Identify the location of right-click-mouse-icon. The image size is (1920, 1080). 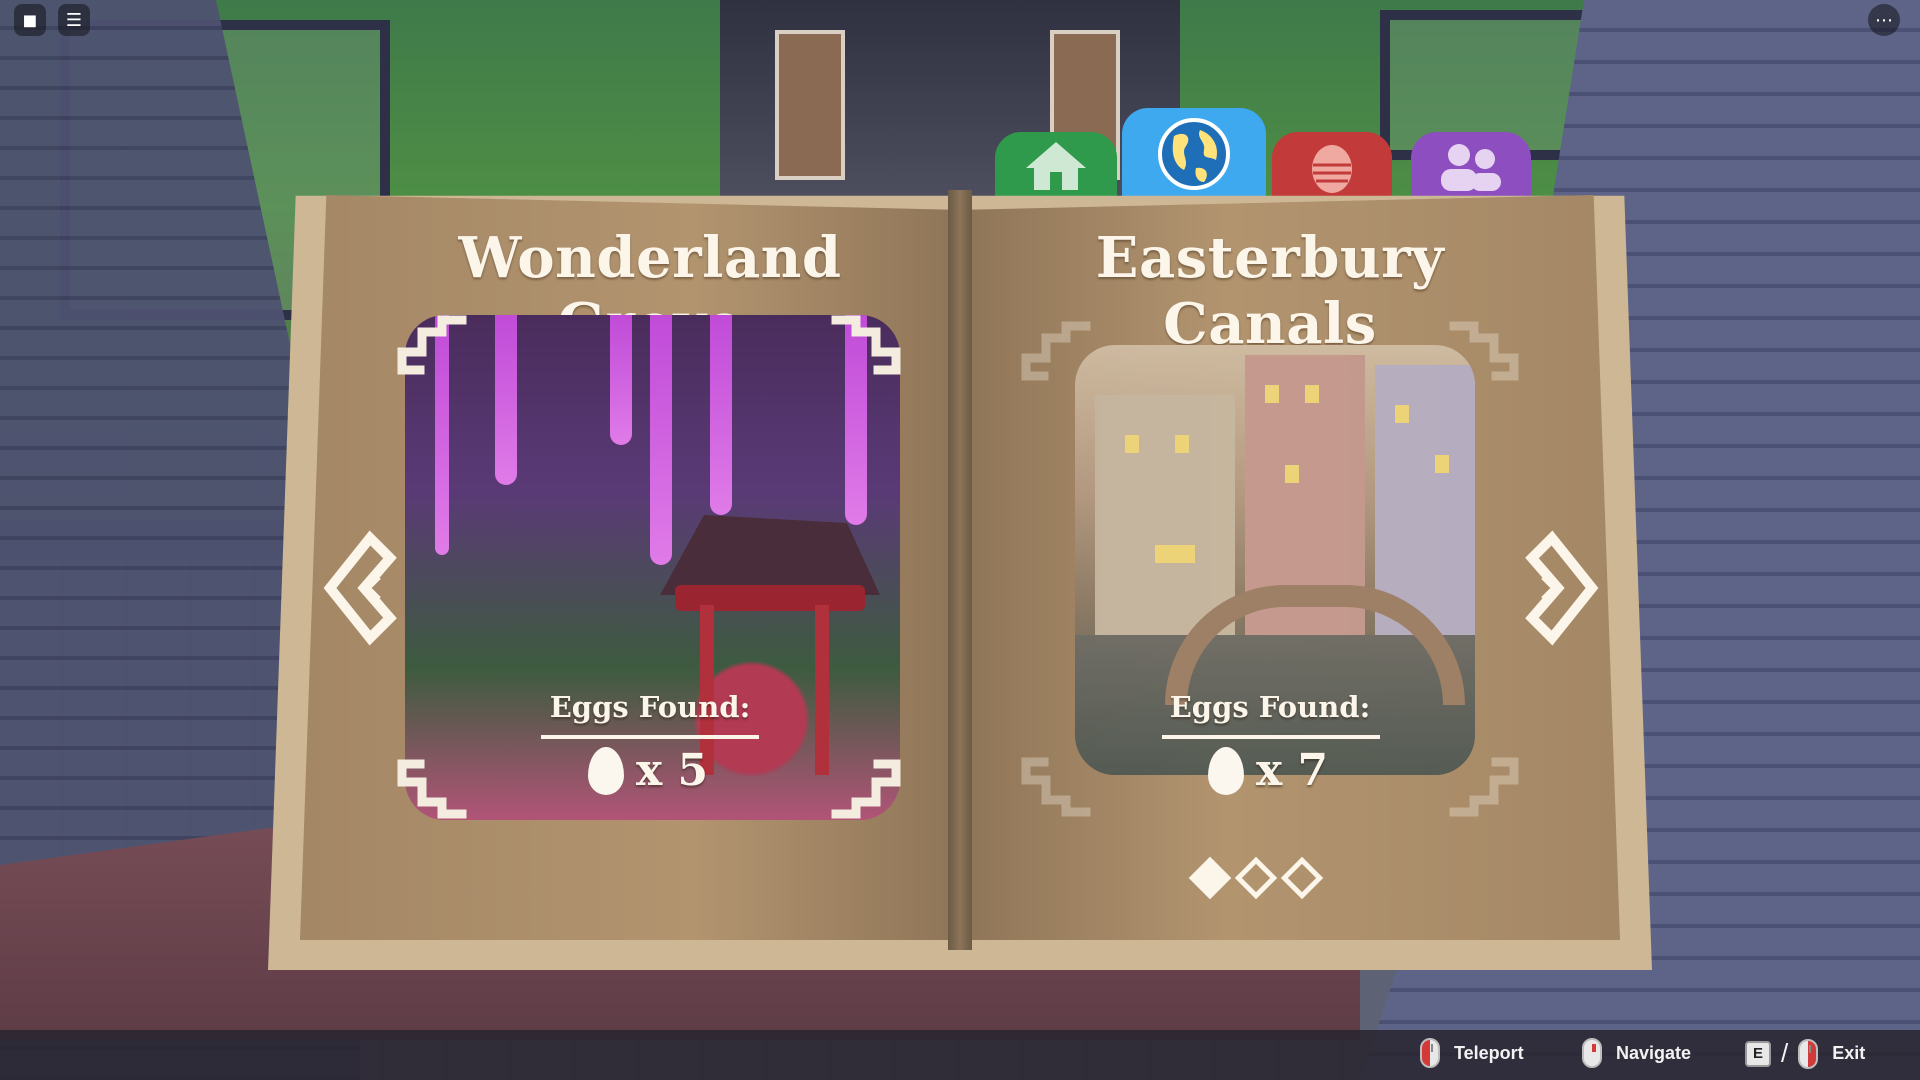
(1808, 1053).